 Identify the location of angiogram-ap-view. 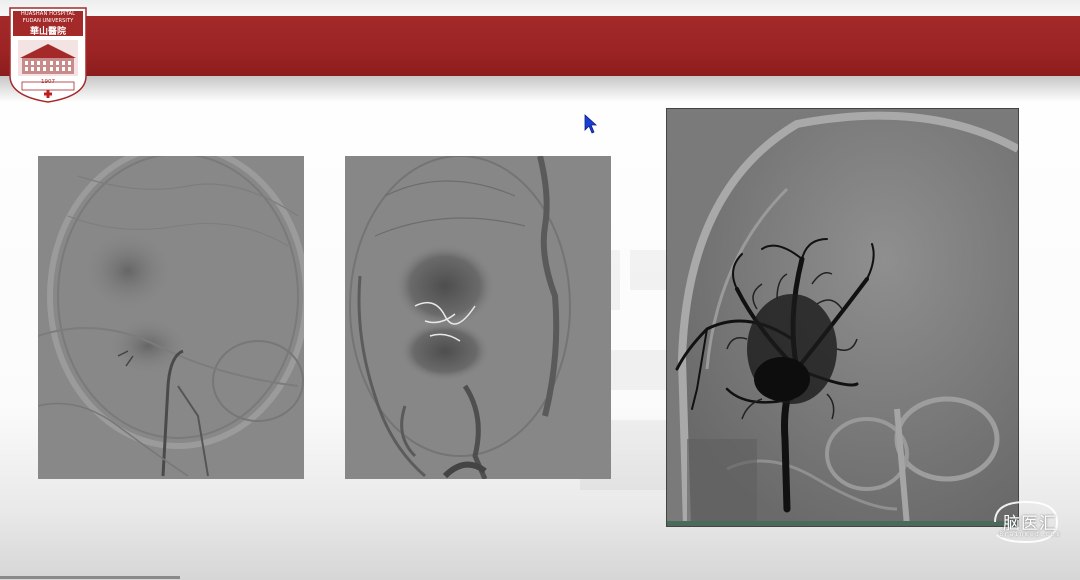
(478, 317).